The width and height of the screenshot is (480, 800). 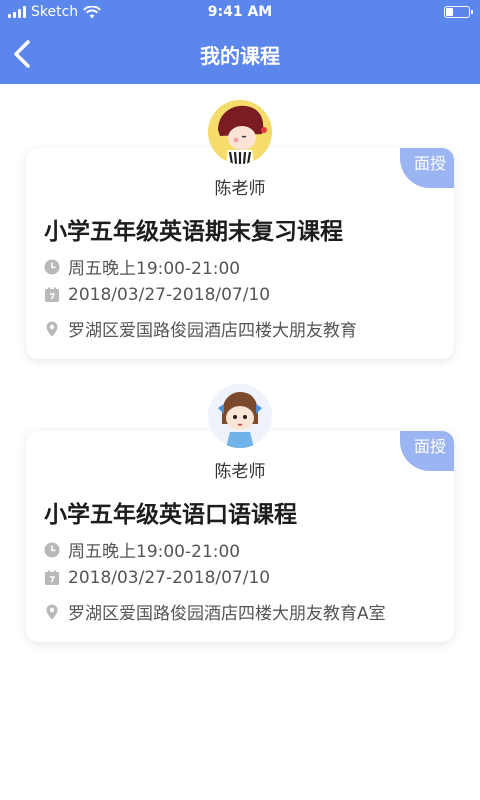 I want to click on course-address-row: 罗湖区爱国路俊园酒店四楼大朋友教育A室, so click(x=215, y=611).